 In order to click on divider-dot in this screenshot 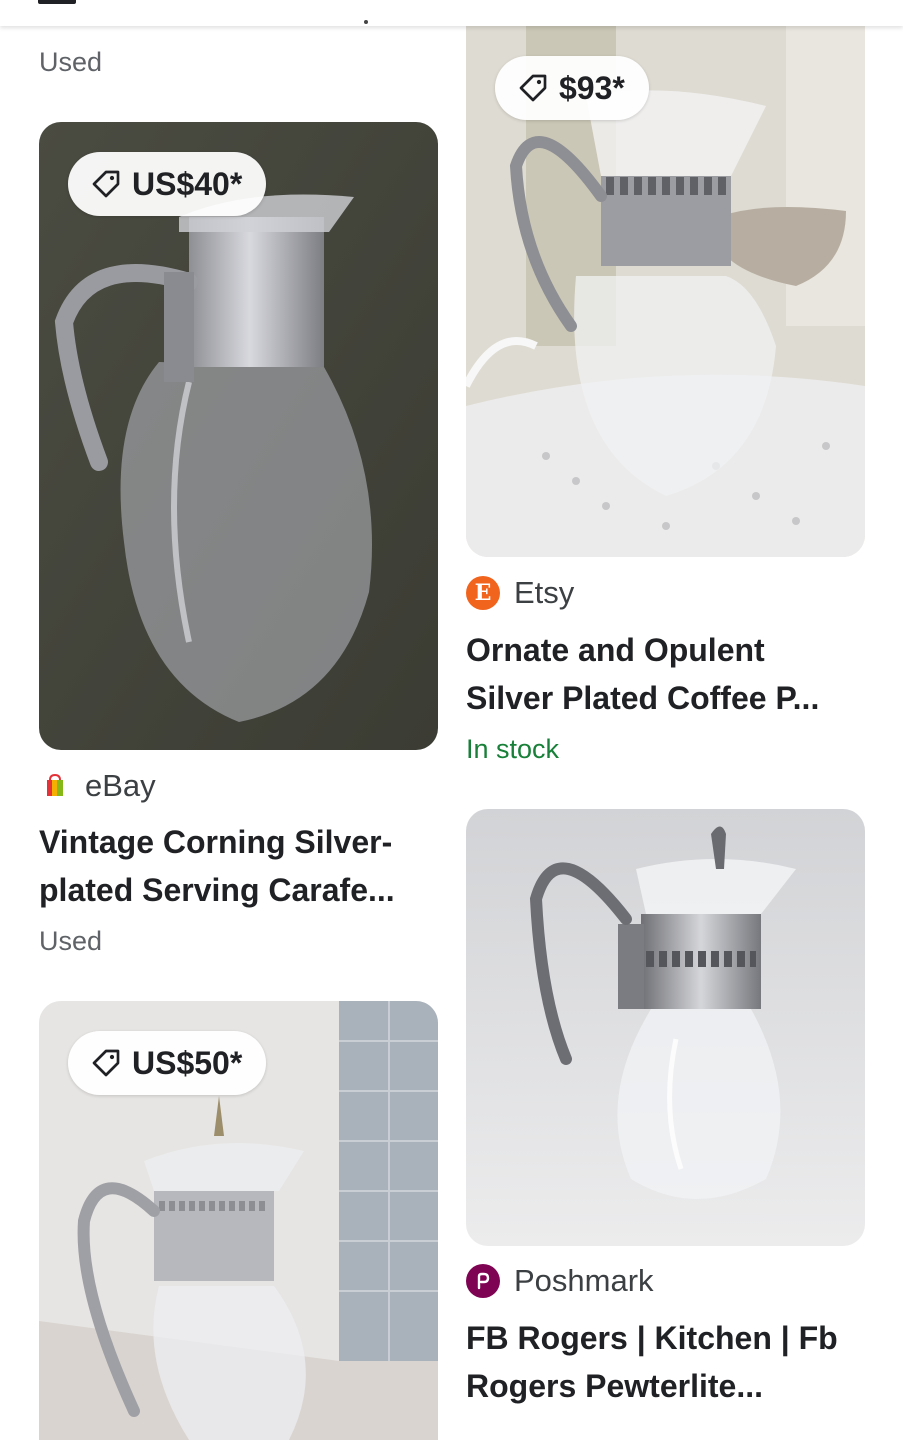, I will do `click(366, 22)`.